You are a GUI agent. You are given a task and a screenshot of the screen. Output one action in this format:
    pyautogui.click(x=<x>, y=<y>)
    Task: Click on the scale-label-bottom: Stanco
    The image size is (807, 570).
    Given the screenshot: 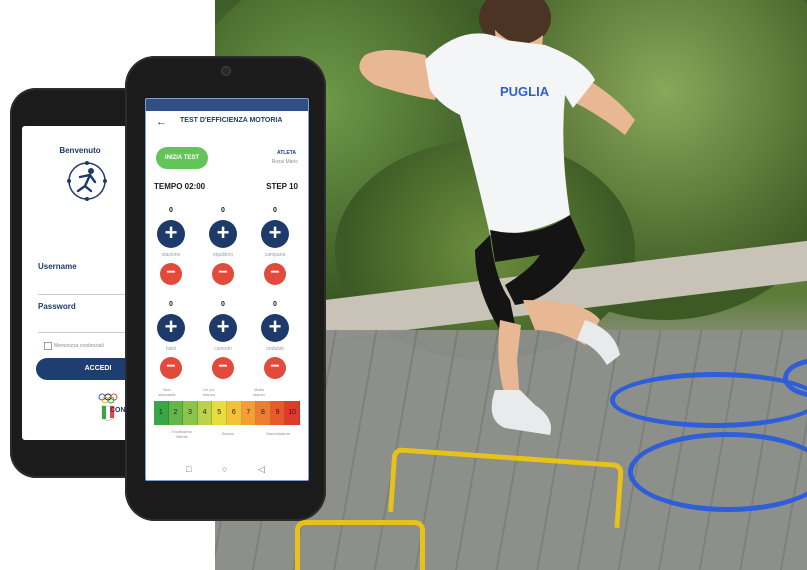 What is the action you would take?
    pyautogui.click(x=228, y=433)
    